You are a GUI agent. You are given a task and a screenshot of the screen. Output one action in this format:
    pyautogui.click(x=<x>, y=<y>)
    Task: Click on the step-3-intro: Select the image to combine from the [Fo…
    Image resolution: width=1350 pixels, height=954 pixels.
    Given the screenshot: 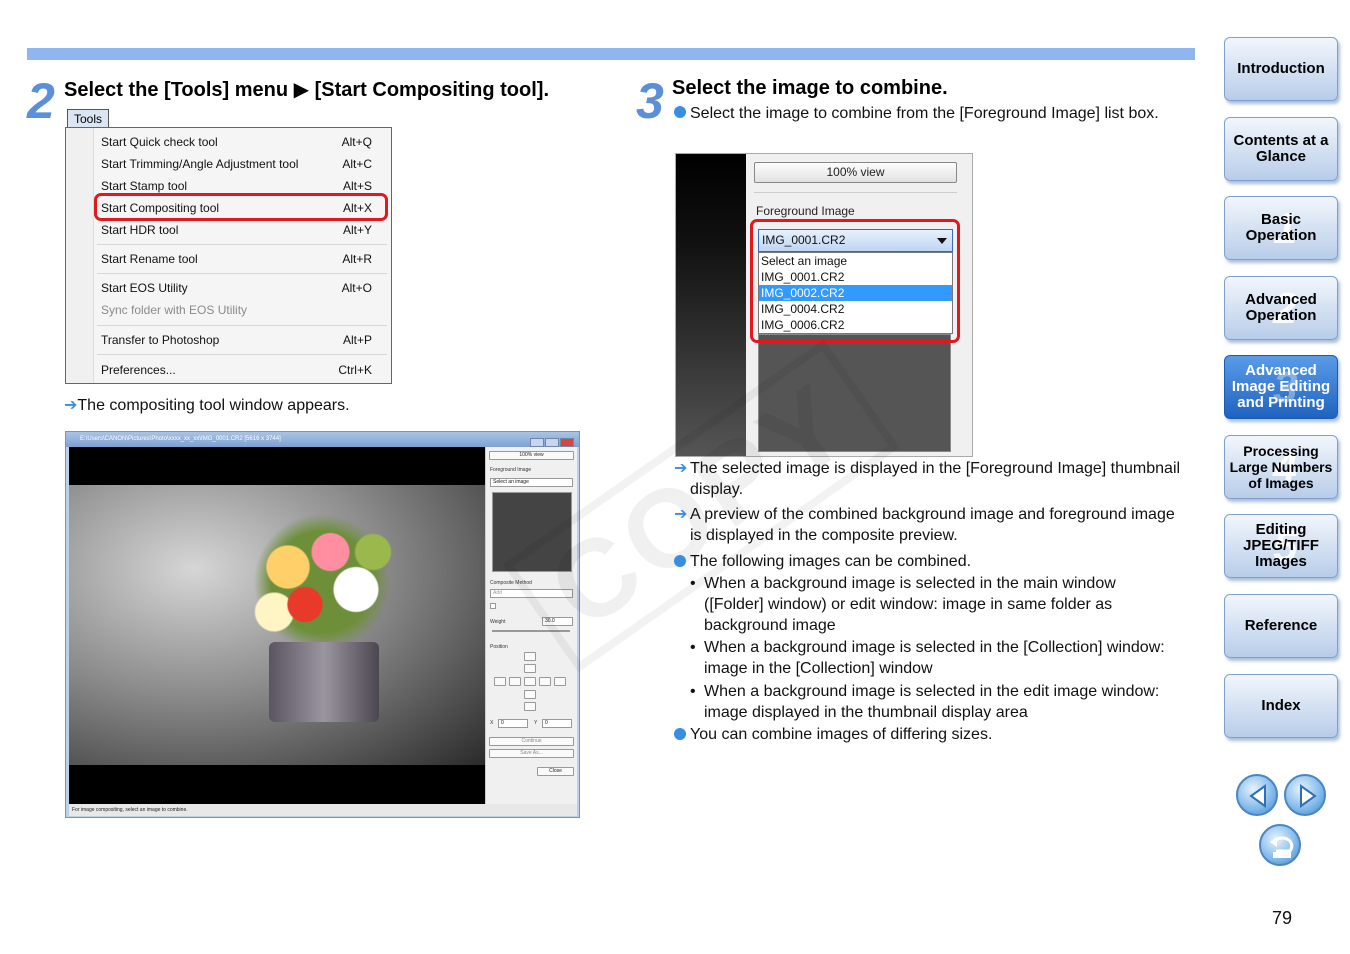 What is the action you would take?
    pyautogui.click(x=924, y=113)
    